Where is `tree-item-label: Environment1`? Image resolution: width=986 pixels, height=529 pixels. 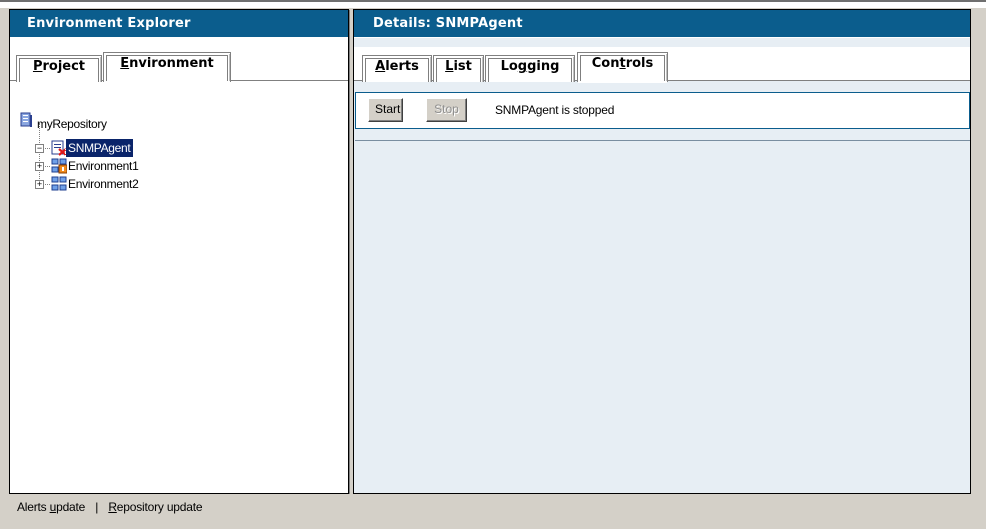 tree-item-label: Environment1 is located at coordinates (103, 166).